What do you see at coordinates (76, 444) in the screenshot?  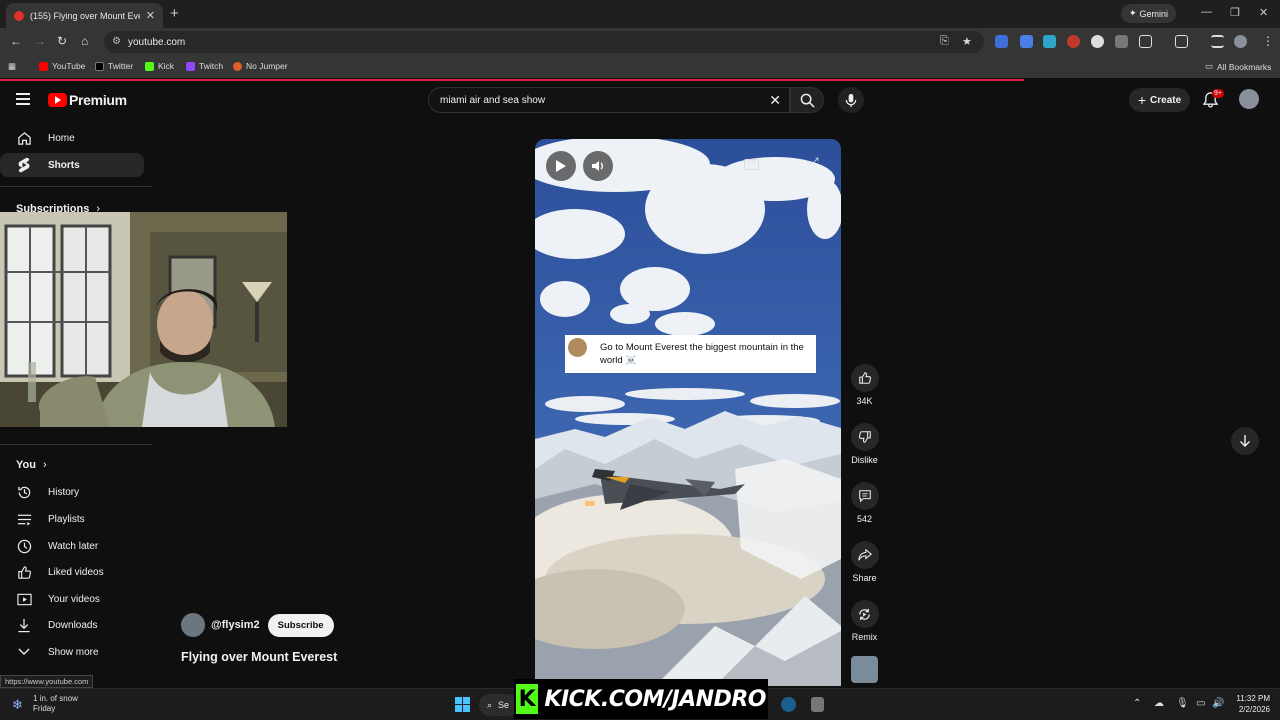 I see `sidebar-divider` at bounding box center [76, 444].